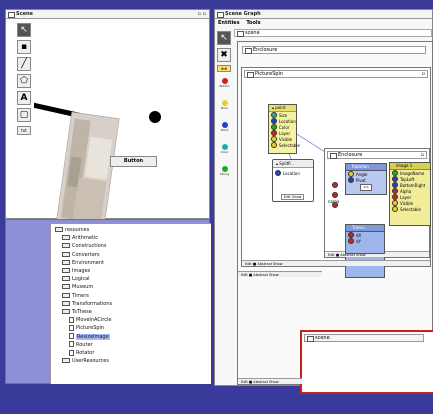 Image resolution: width=433 pixels, height=414 pixels. Describe the element at coordinates (377, 155) in the screenshot. I see `enclosure-inner-header: Enclosure ▫` at that location.